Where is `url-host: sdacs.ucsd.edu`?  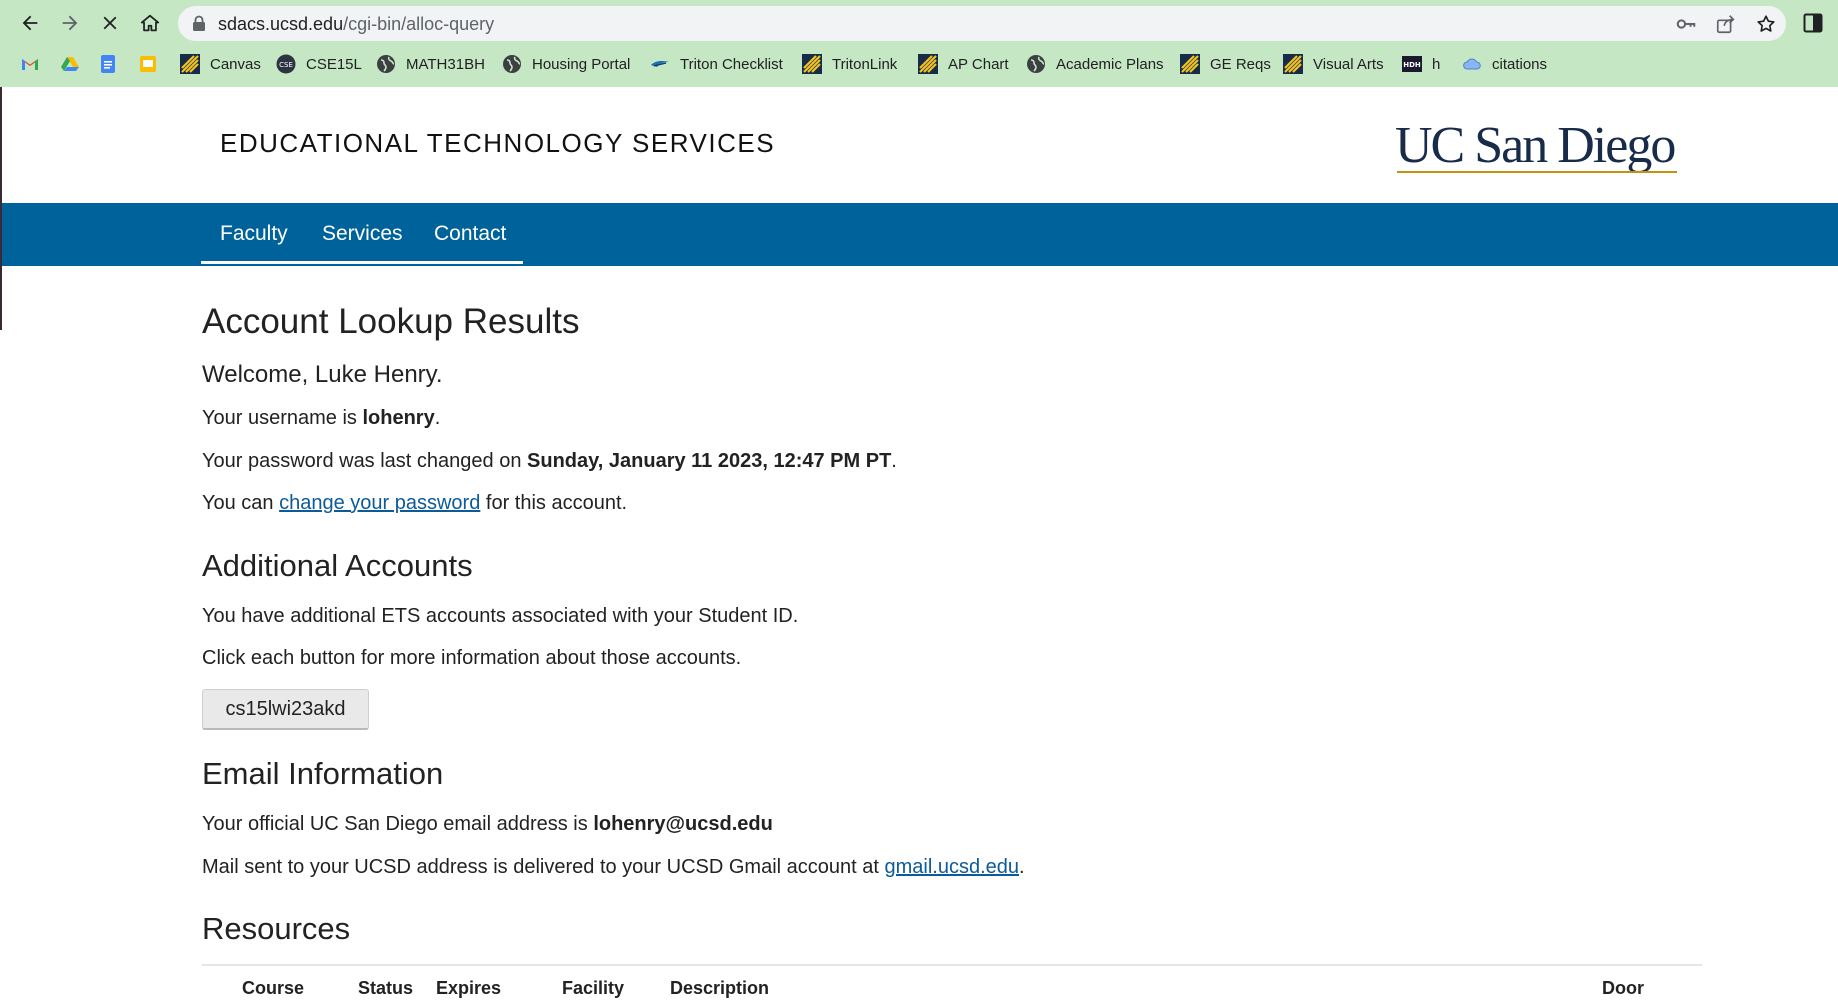
url-host: sdacs.ucsd.edu is located at coordinates (281, 24).